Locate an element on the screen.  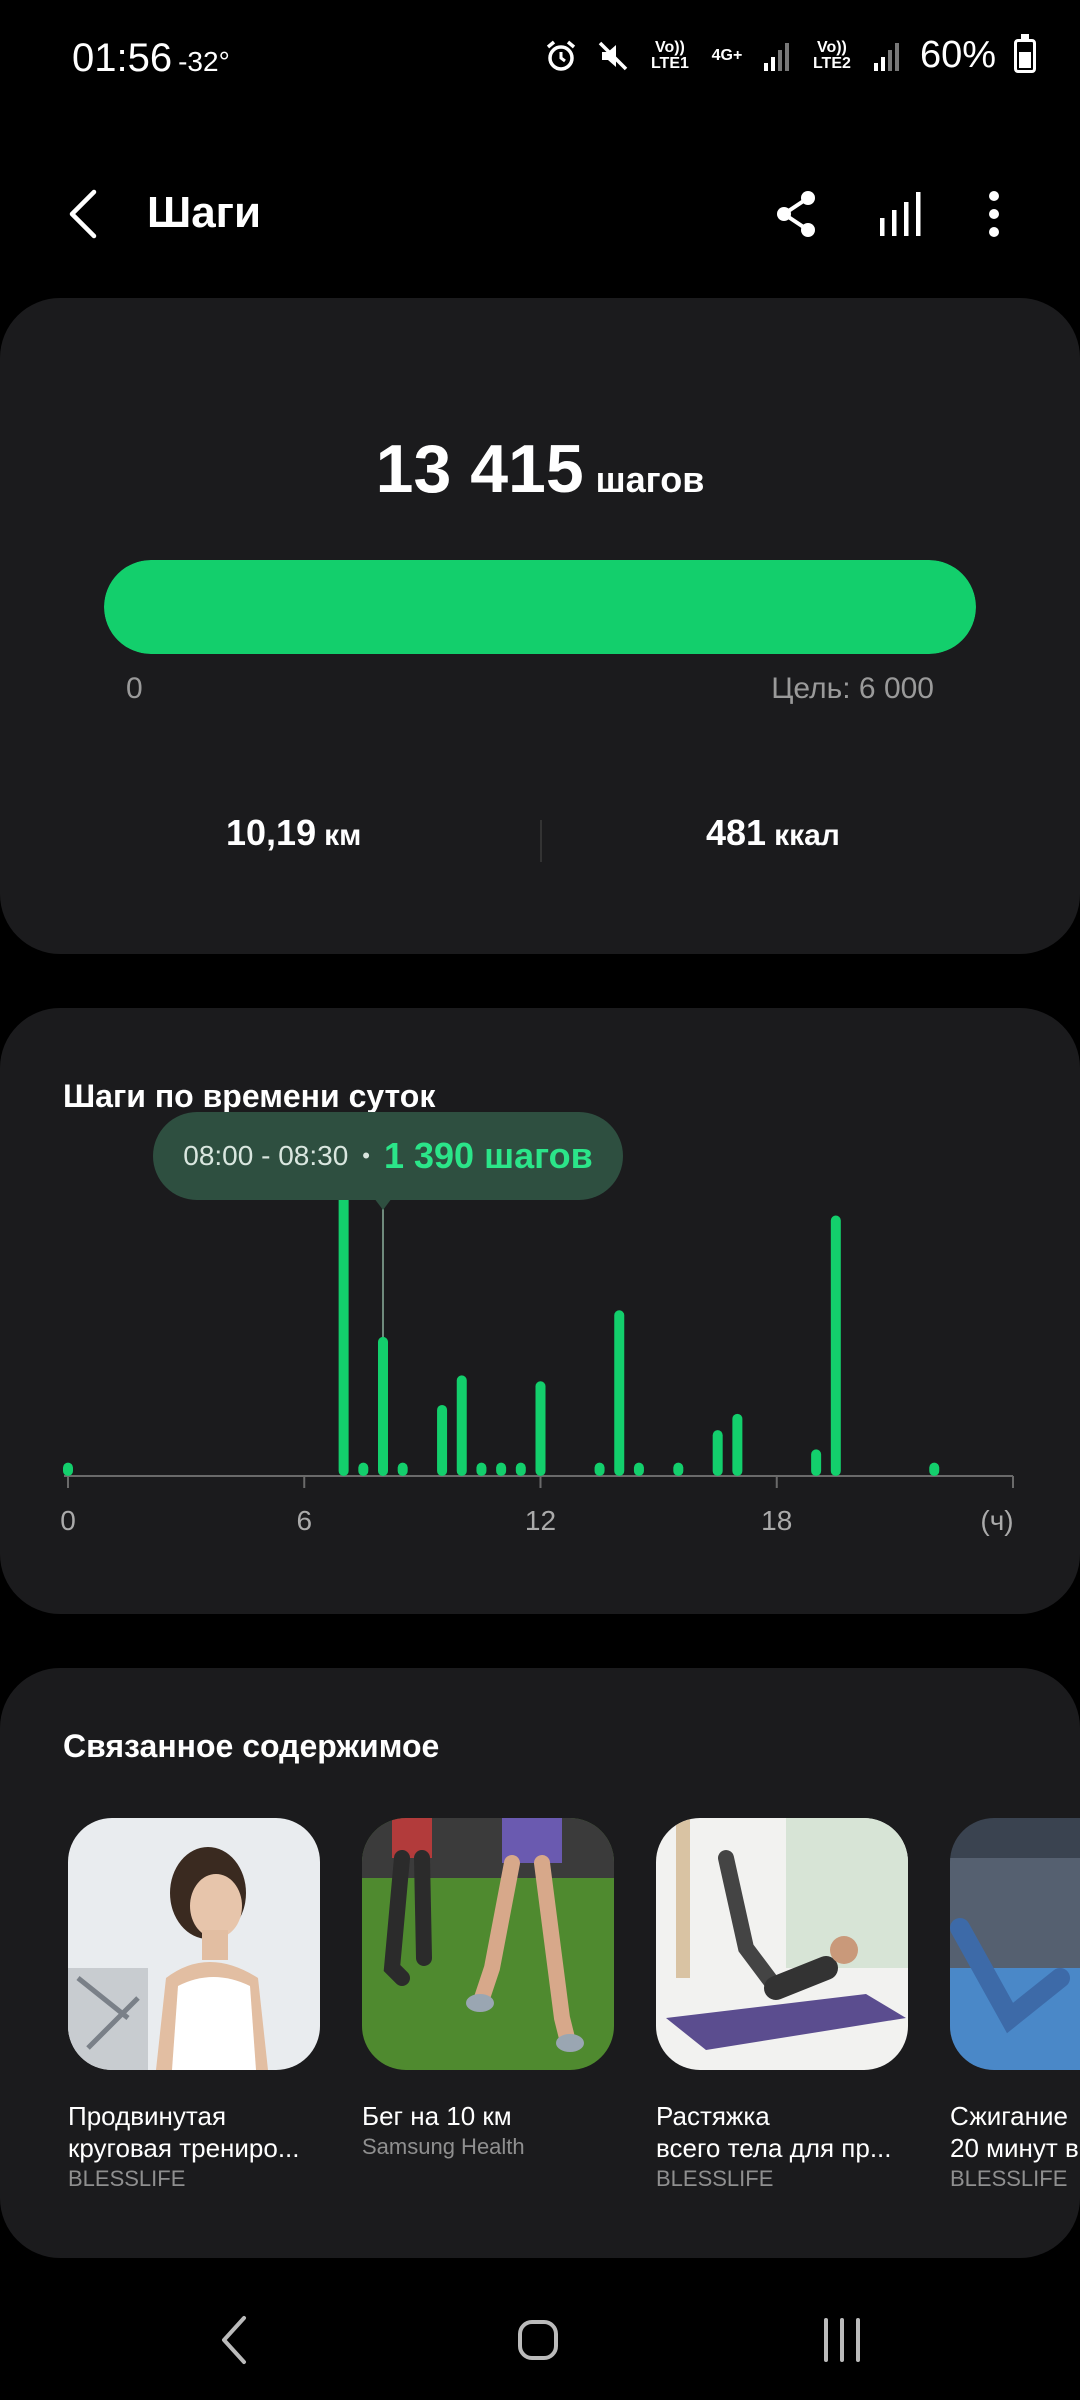
goal-min-label: 0 is located at coordinates (134, 688).